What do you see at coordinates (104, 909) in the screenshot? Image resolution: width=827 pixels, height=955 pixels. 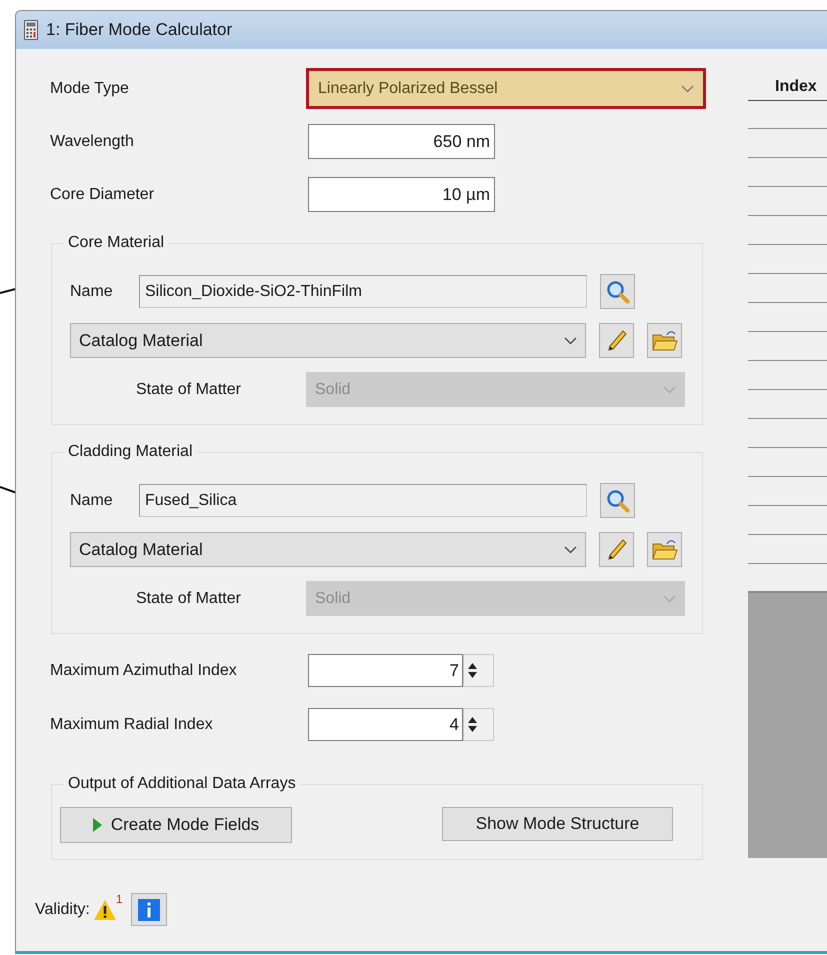 I see `warning-icon` at bounding box center [104, 909].